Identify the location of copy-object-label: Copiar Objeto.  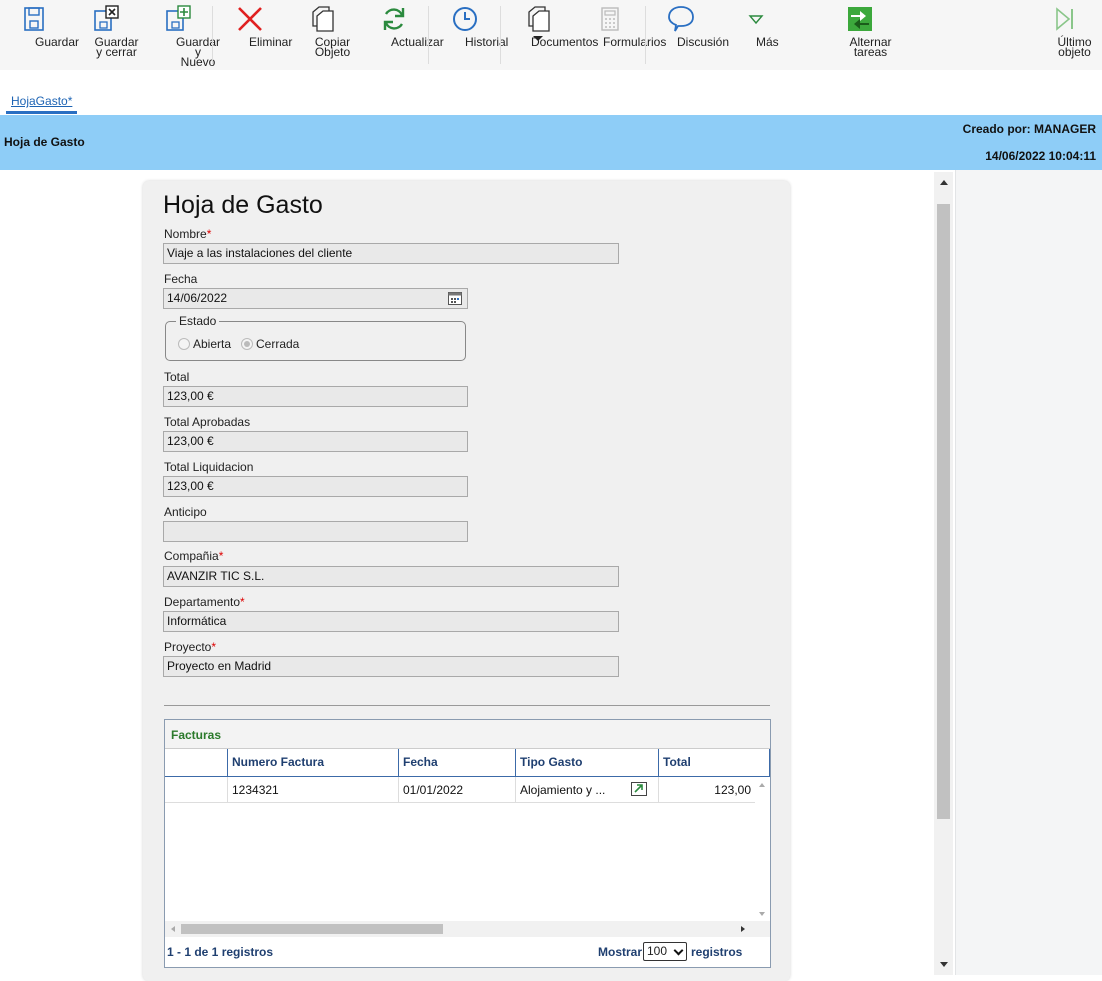
(332, 47).